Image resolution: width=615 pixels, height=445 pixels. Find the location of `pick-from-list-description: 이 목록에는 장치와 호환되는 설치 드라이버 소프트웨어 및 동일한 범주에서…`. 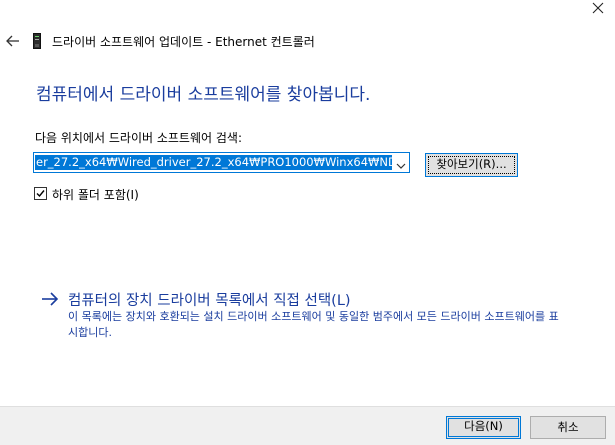

pick-from-list-description: 이 목록에는 장치와 호환되는 설치 드라이버 소프트웨어 및 동일한 범주에서… is located at coordinates (313, 324).